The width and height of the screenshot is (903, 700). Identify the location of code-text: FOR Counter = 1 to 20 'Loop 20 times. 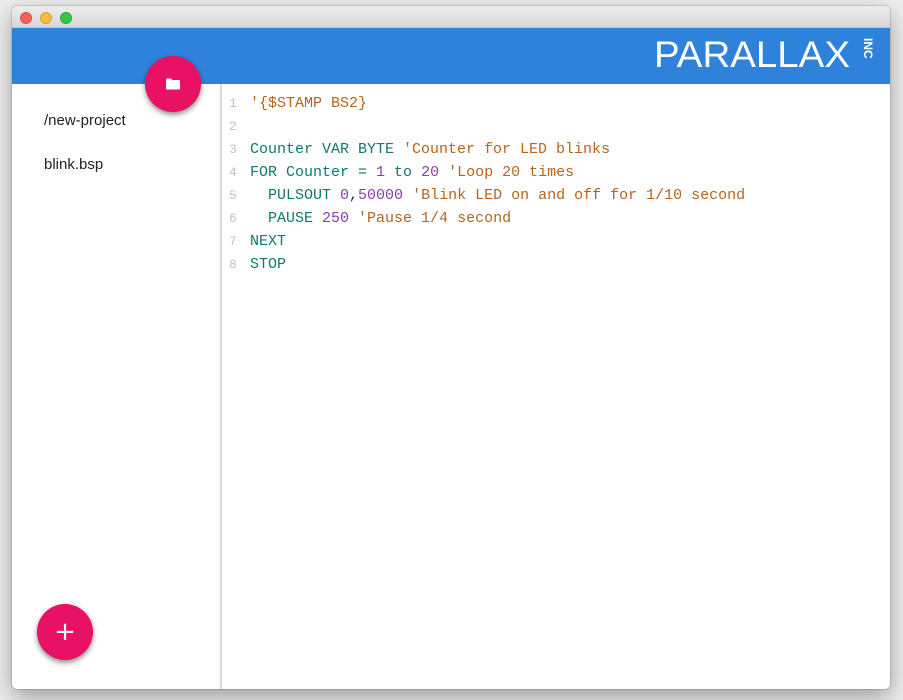
(412, 172).